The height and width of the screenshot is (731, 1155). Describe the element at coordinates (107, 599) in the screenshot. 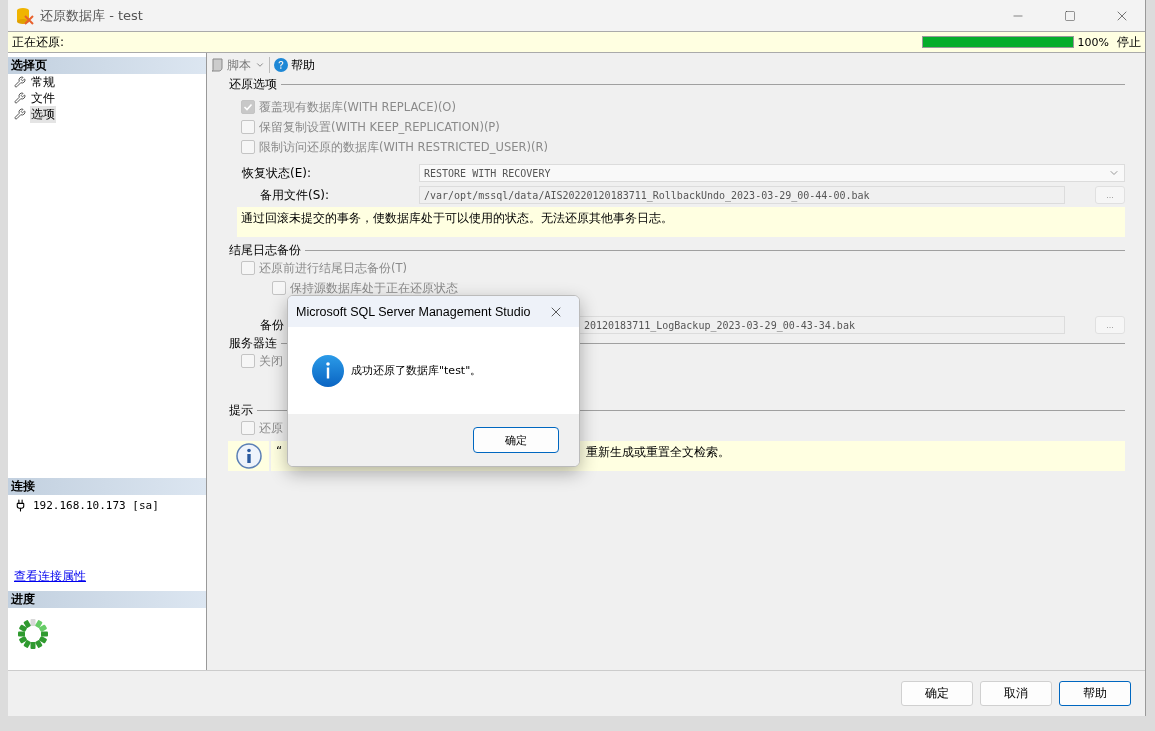

I see `section-header: 进度` at that location.